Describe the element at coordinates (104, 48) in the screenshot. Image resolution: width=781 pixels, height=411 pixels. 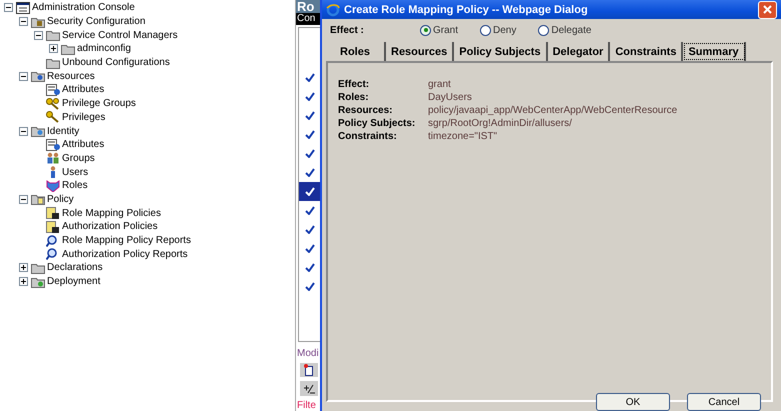
I see `tree-item: adminconfig` at that location.